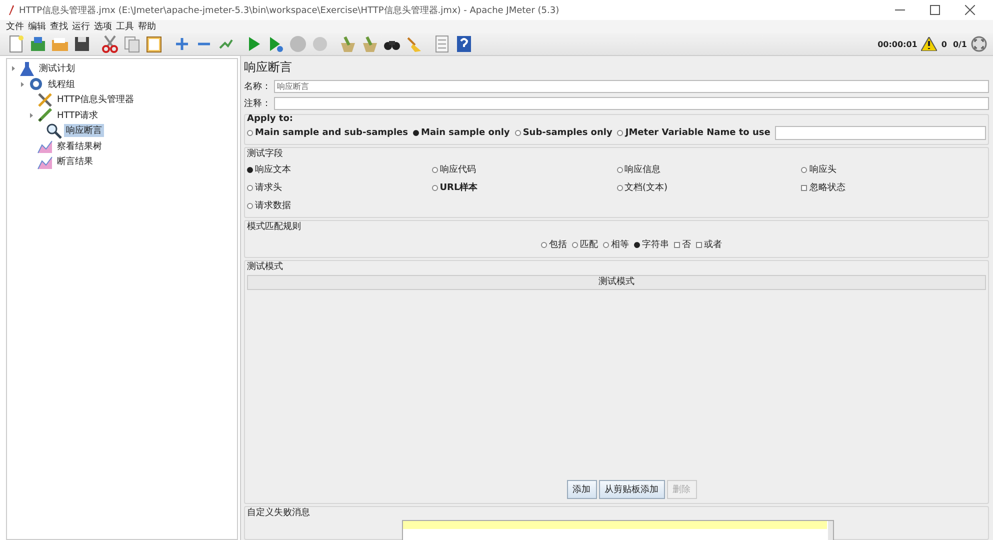 The height and width of the screenshot is (540, 993). What do you see at coordinates (581, 489) in the screenshot?
I see `add-button: 添加` at bounding box center [581, 489].